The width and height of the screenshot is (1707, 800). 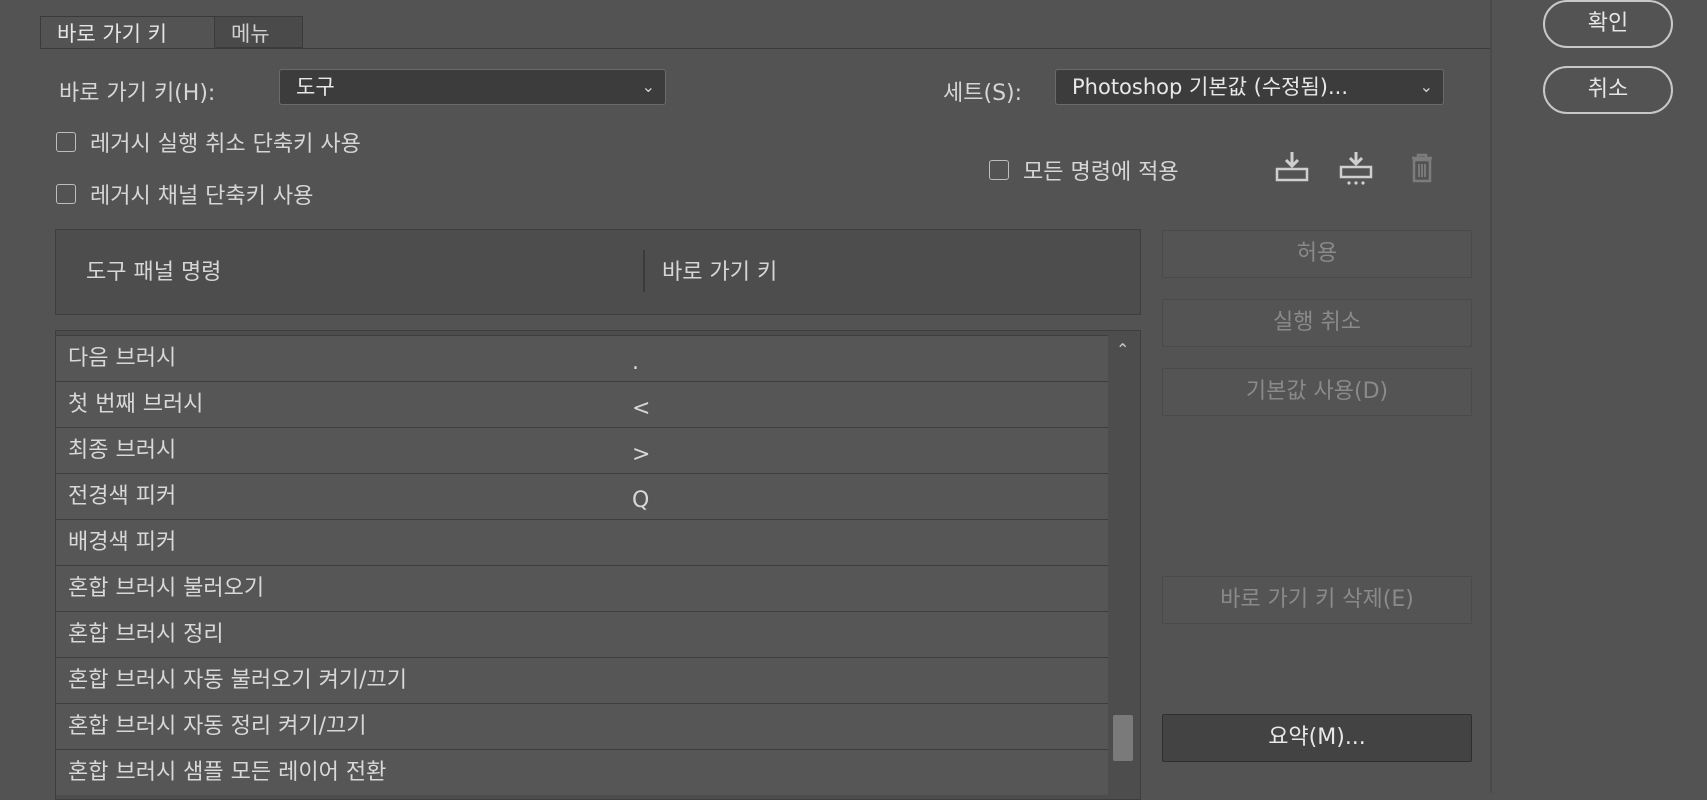 What do you see at coordinates (1292, 168) in the screenshot?
I see `save-set-icon` at bounding box center [1292, 168].